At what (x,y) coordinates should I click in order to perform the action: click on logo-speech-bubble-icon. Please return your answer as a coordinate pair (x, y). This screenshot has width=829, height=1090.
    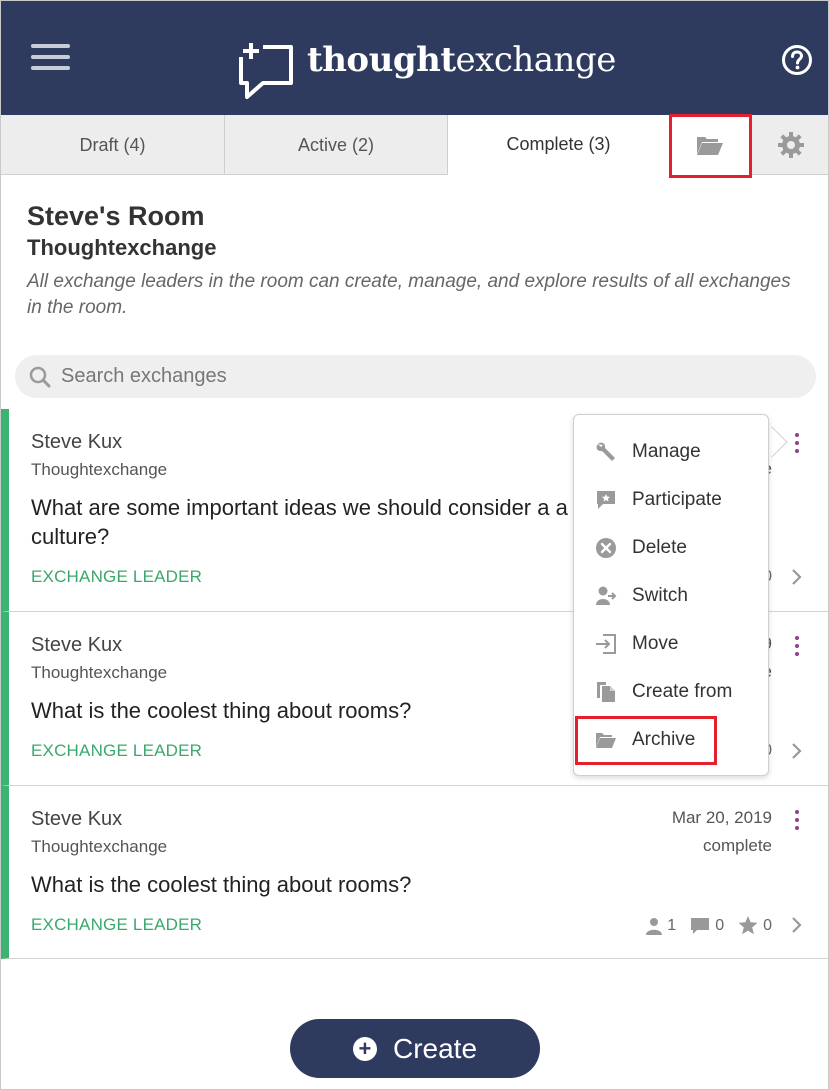
    Looking at the image, I should click on (265, 69).